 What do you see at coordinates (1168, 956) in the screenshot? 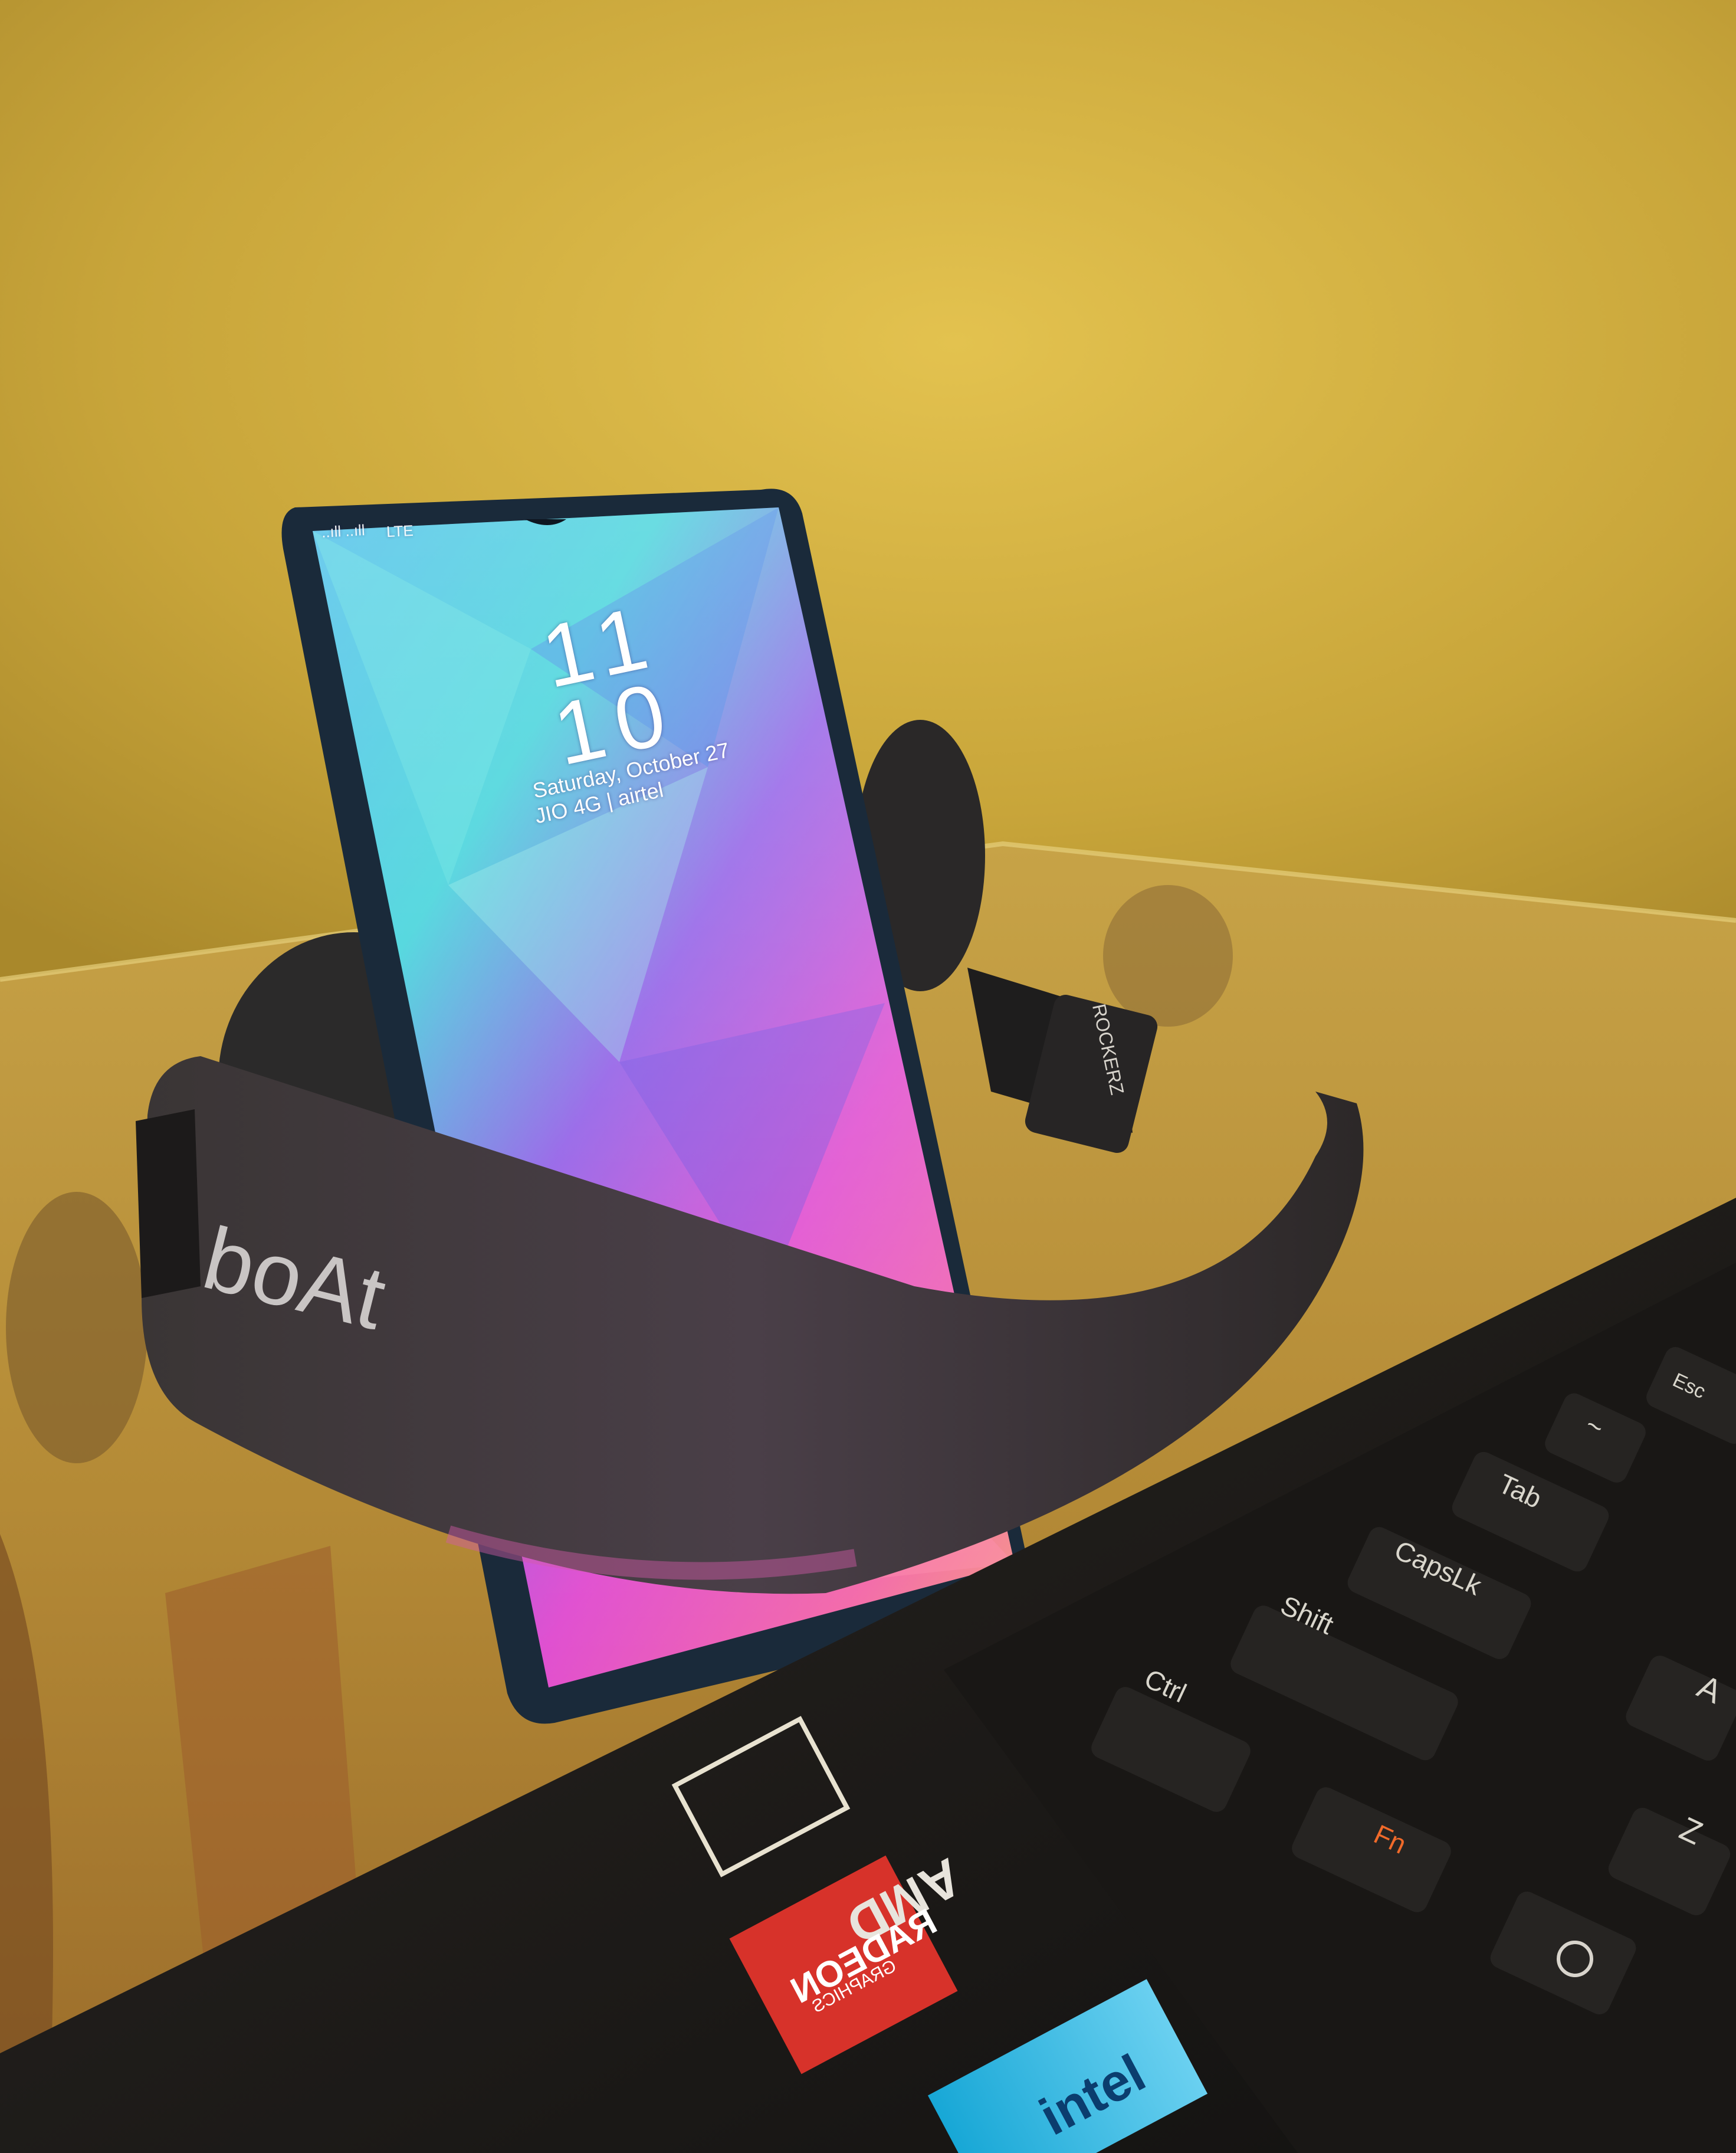
I see `knob-right` at bounding box center [1168, 956].